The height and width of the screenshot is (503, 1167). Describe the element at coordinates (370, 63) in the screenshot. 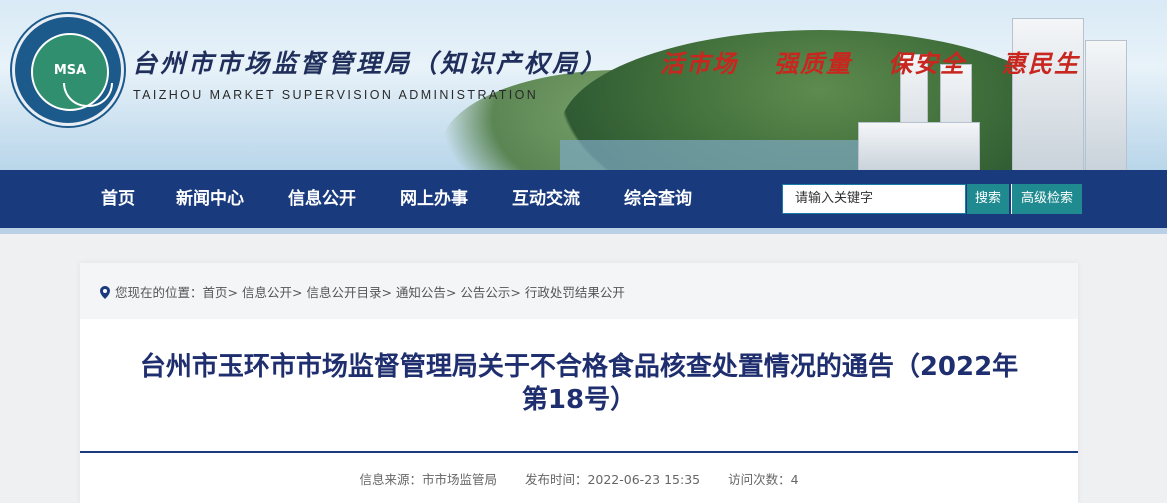

I see `site-title: 台州市市场监督管理局（知识产权局）` at that location.